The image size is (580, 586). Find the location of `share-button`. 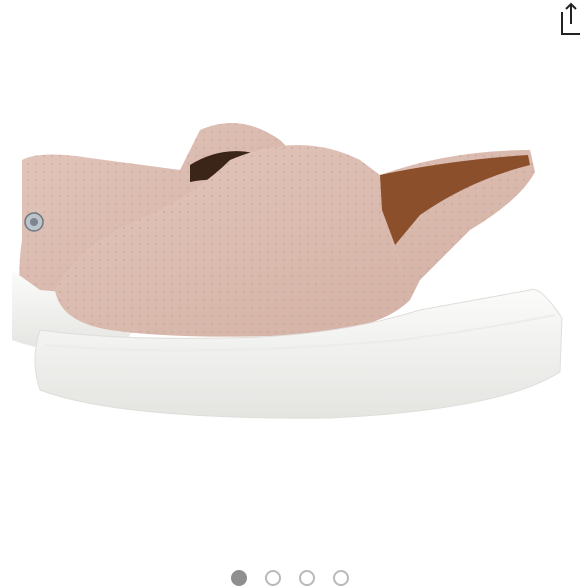

share-button is located at coordinates (569, 19).